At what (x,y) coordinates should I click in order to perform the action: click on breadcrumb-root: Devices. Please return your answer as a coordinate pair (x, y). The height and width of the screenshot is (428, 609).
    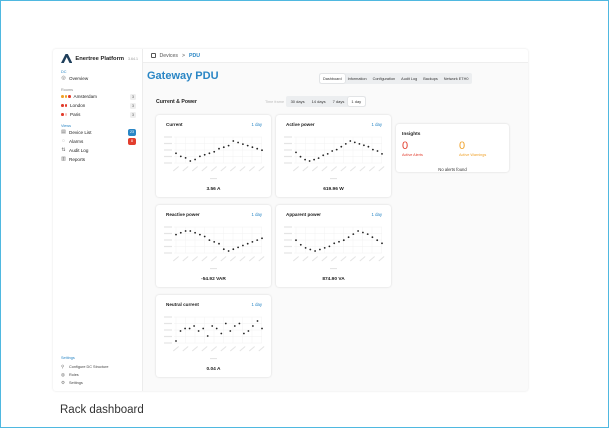
    Looking at the image, I should click on (169, 56).